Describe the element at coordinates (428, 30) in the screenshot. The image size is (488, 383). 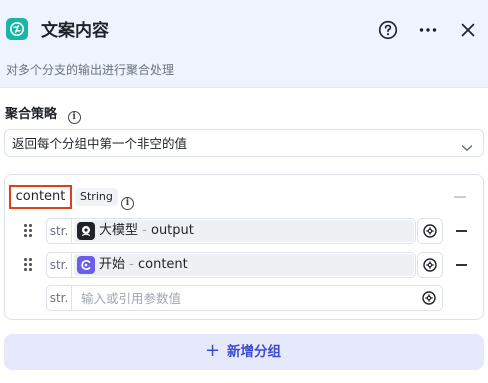
I see `more-dots-icon` at that location.